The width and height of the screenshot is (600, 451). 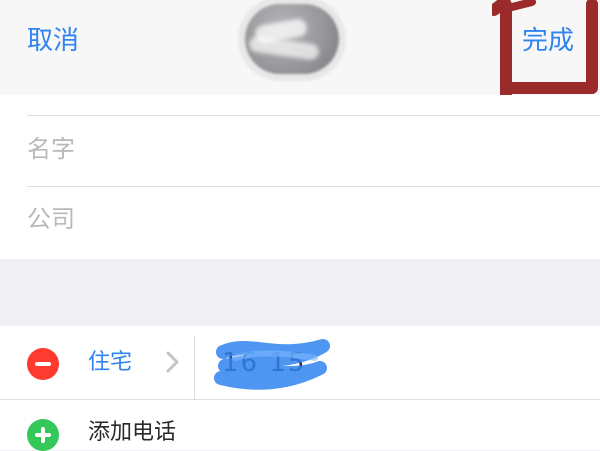 What do you see at coordinates (194, 367) in the screenshot?
I see `field-divider` at bounding box center [194, 367].